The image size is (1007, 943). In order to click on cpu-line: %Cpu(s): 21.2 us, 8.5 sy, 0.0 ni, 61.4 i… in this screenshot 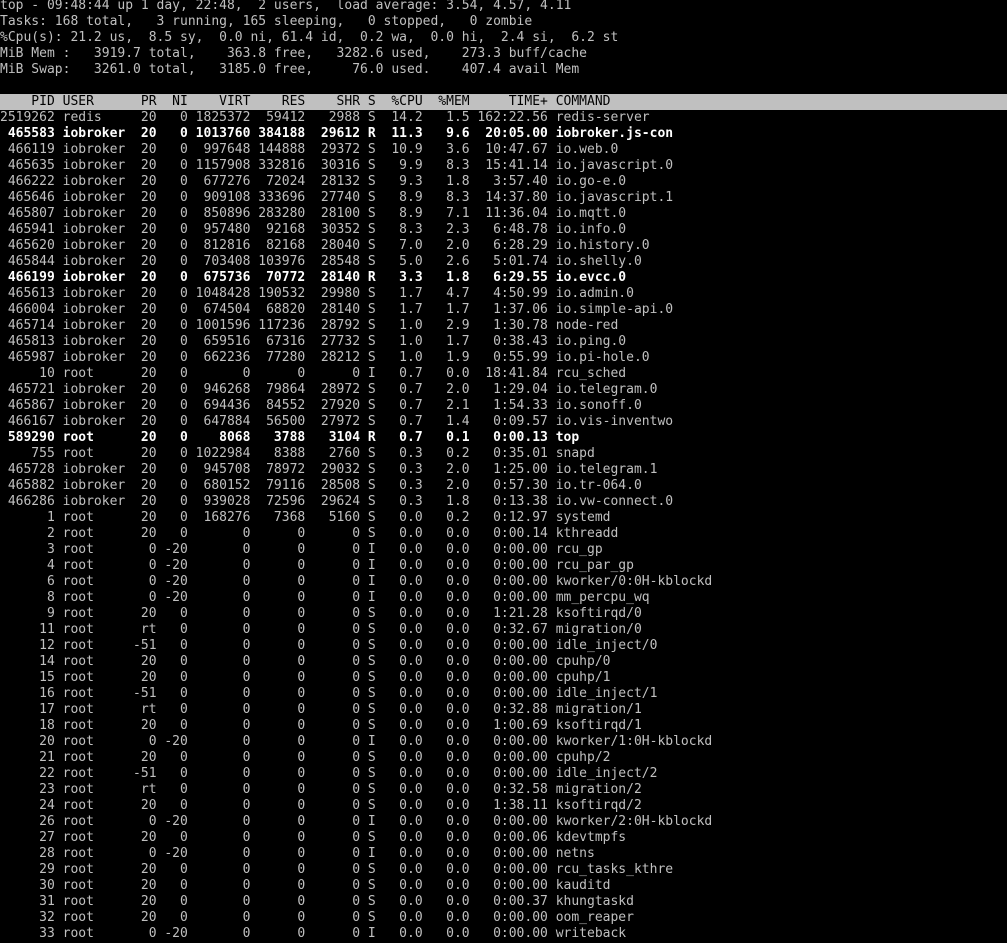, I will do `click(309, 37)`.